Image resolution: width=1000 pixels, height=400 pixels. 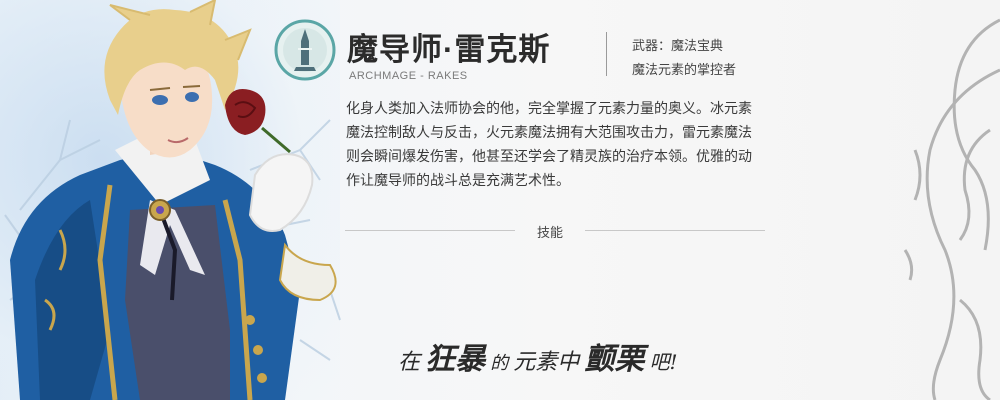 What do you see at coordinates (663, 362) in the screenshot?
I see `slogan-part: 吧!` at bounding box center [663, 362].